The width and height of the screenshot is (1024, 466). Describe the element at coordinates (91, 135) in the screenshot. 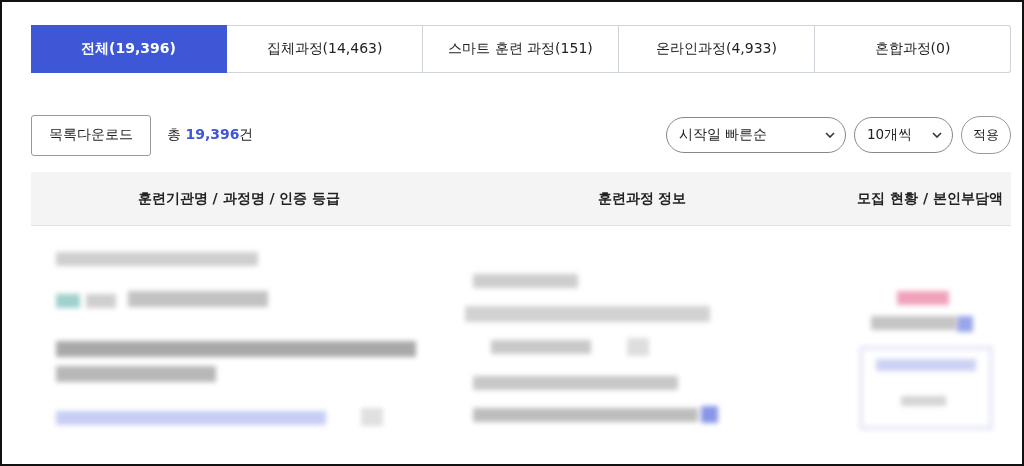

I see `download-button: 목록다운로드` at that location.